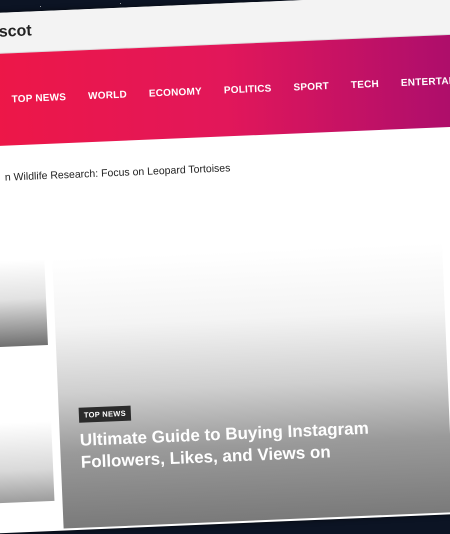 Image resolution: width=450 pixels, height=534 pixels. What do you see at coordinates (311, 87) in the screenshot?
I see `nav-item-sport: SPORT` at bounding box center [311, 87].